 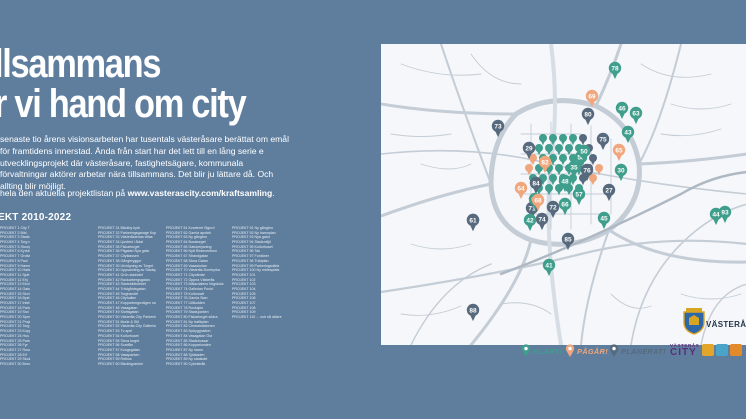 I want to click on cta-prefix: hela den aktuella projektlistan på, so click(x=64, y=193).